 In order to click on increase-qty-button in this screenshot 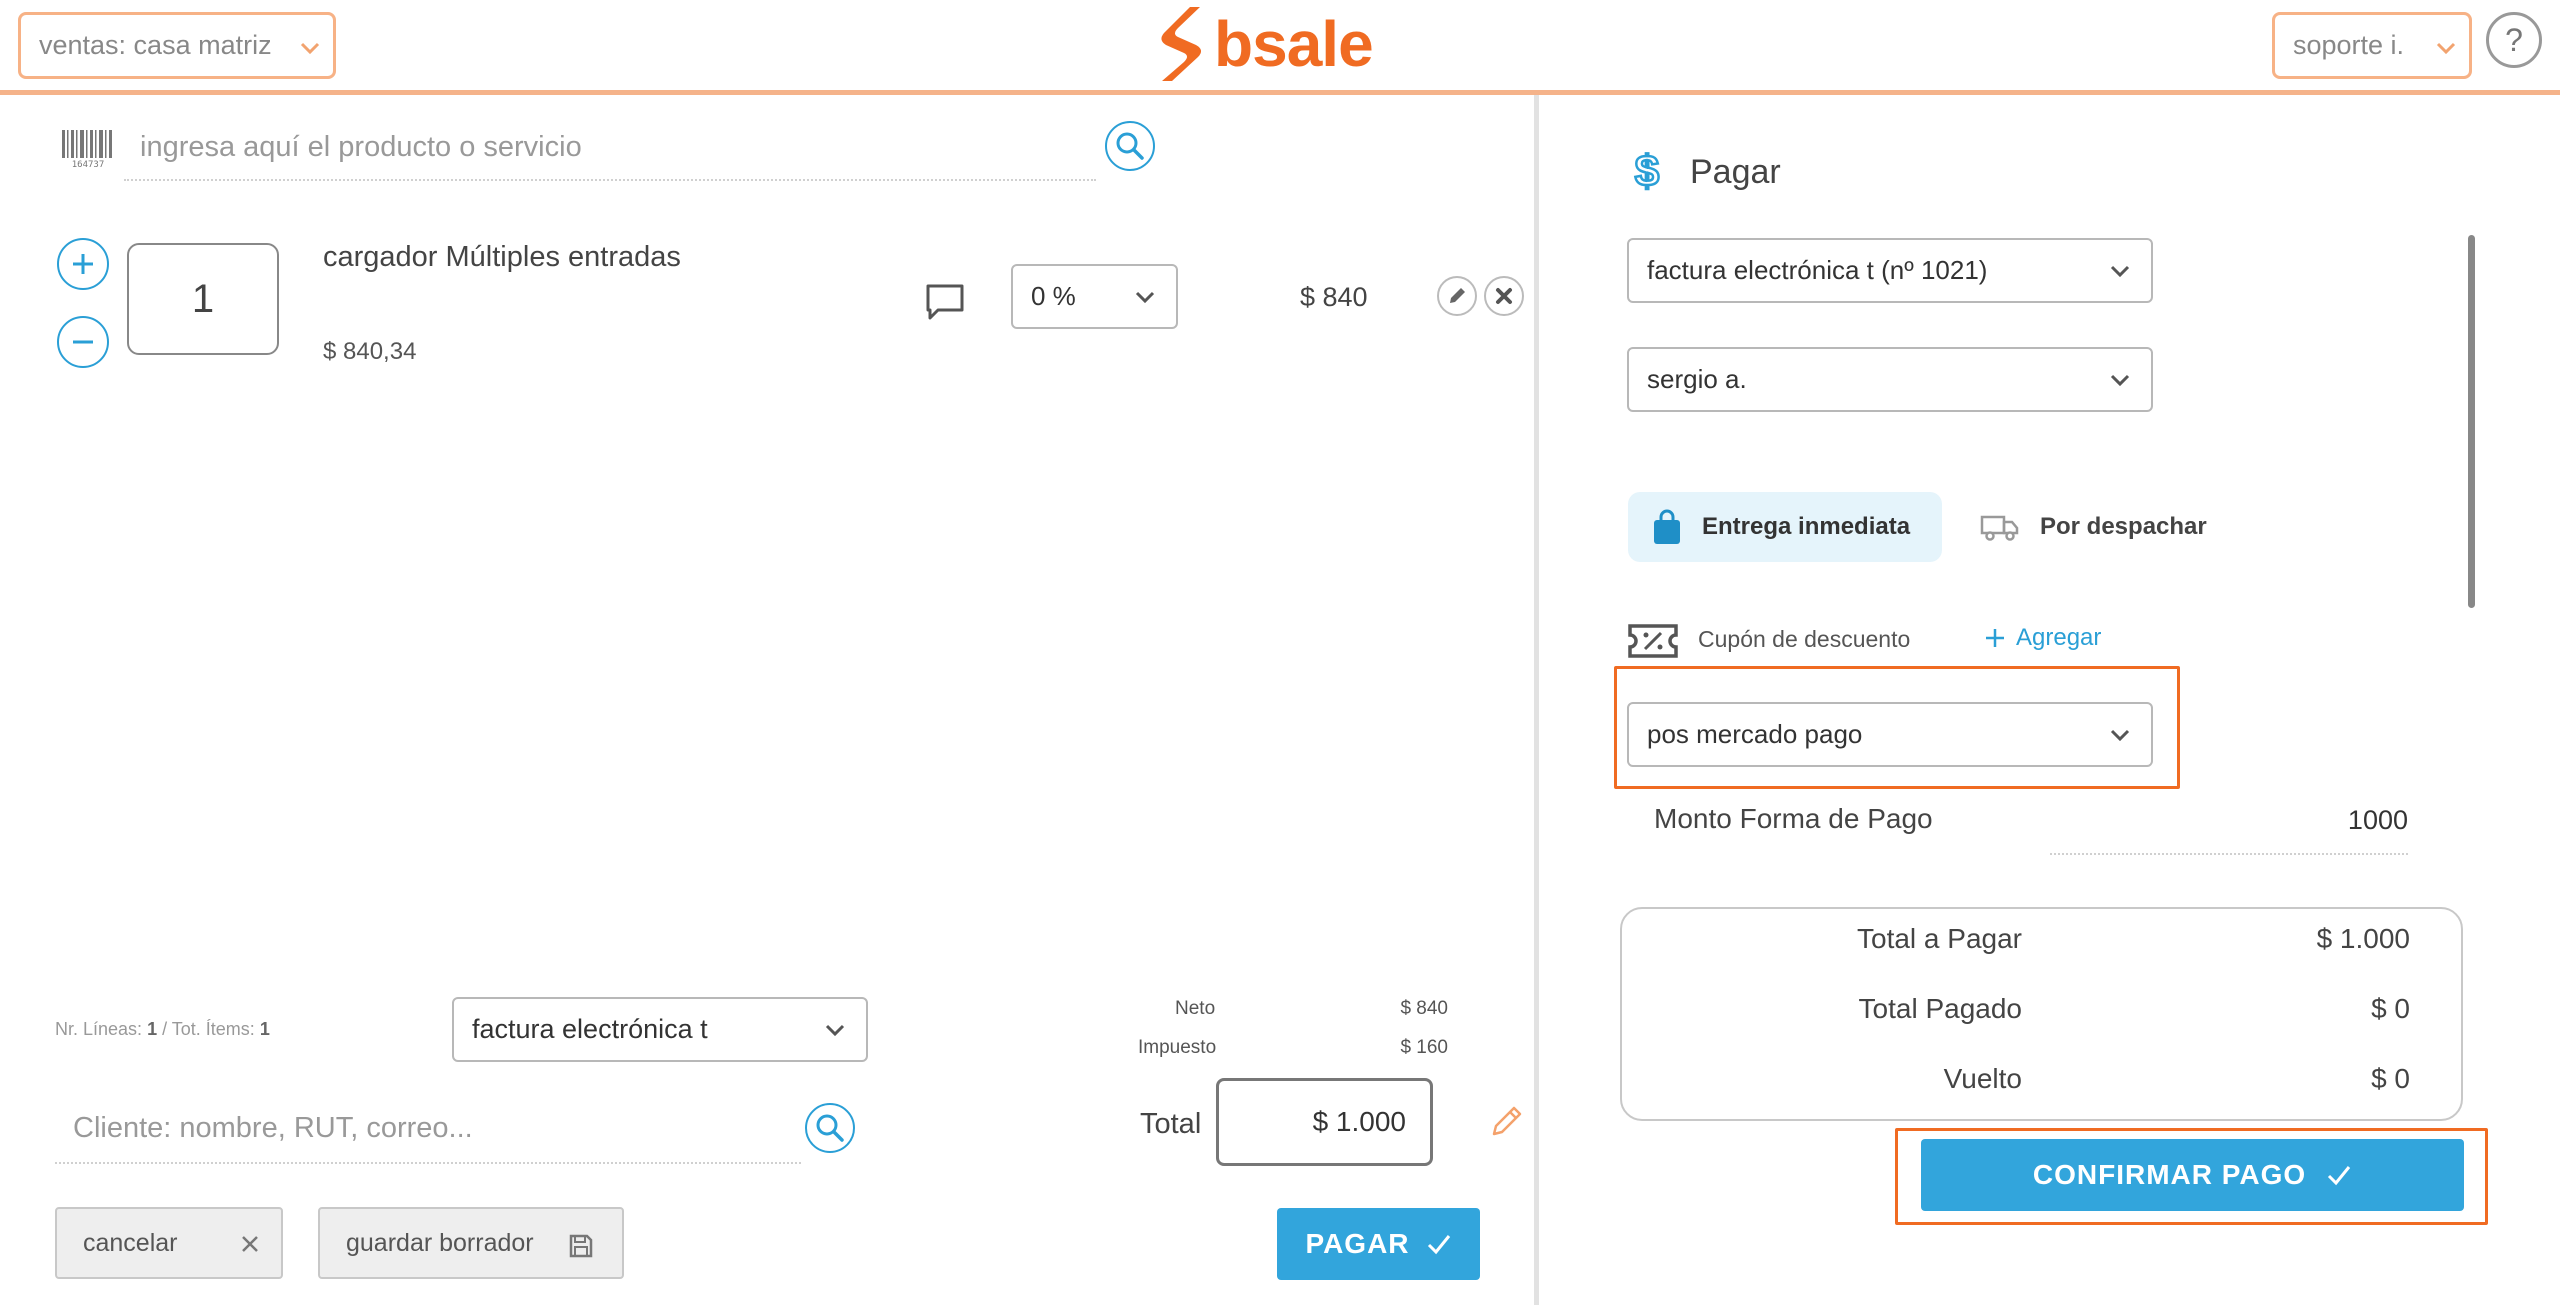, I will do `click(83, 264)`.